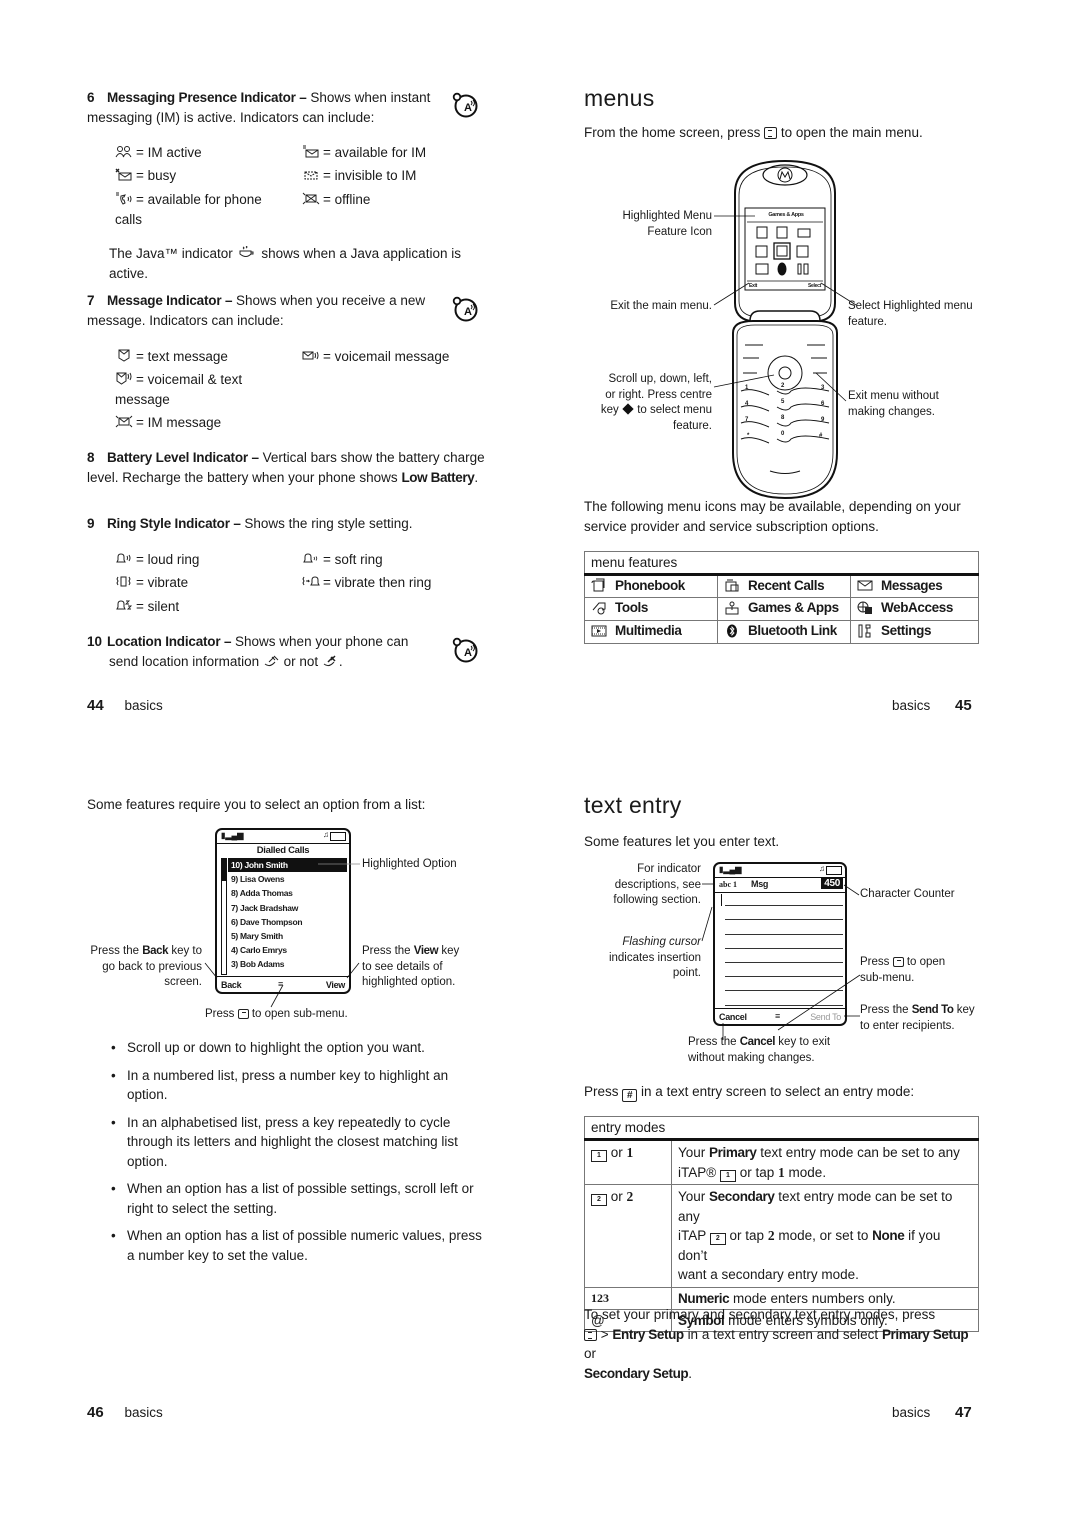 Image resolution: width=1080 pixels, height=1528 pixels. What do you see at coordinates (129, 273) in the screenshot?
I see `java-note-text: active.` at bounding box center [129, 273].